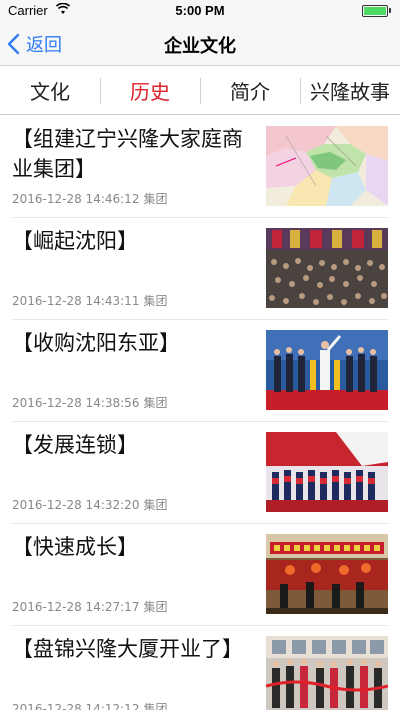 The image size is (400, 710). Describe the element at coordinates (200, 473) in the screenshot. I see `list-item: 【发展连锁】 2016-12-28 14:32:20 集团` at that location.